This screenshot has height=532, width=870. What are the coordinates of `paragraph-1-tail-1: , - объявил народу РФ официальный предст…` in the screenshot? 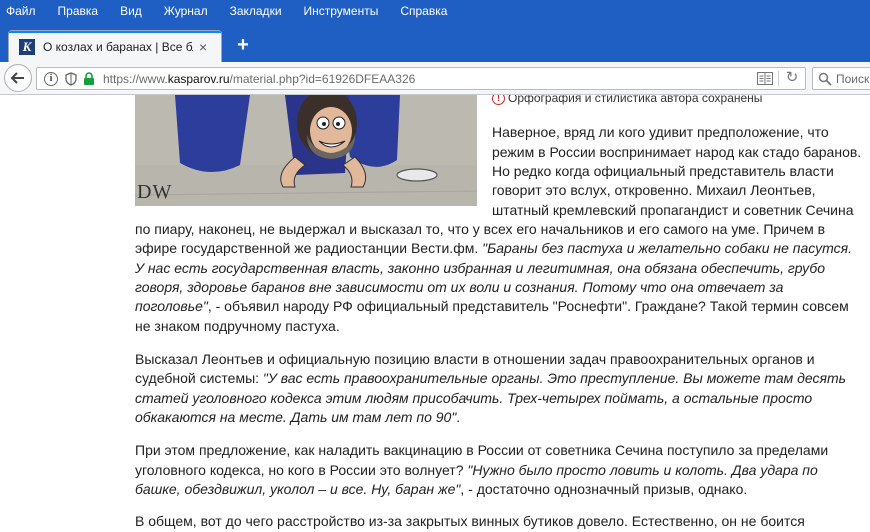 It's located at (528, 306).